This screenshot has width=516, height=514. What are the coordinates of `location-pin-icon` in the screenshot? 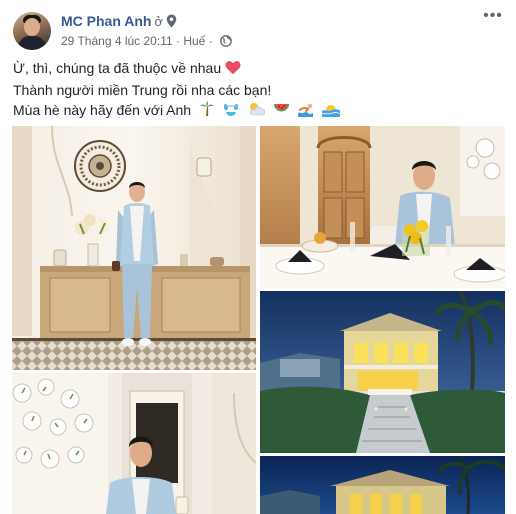 It's located at (171, 22).